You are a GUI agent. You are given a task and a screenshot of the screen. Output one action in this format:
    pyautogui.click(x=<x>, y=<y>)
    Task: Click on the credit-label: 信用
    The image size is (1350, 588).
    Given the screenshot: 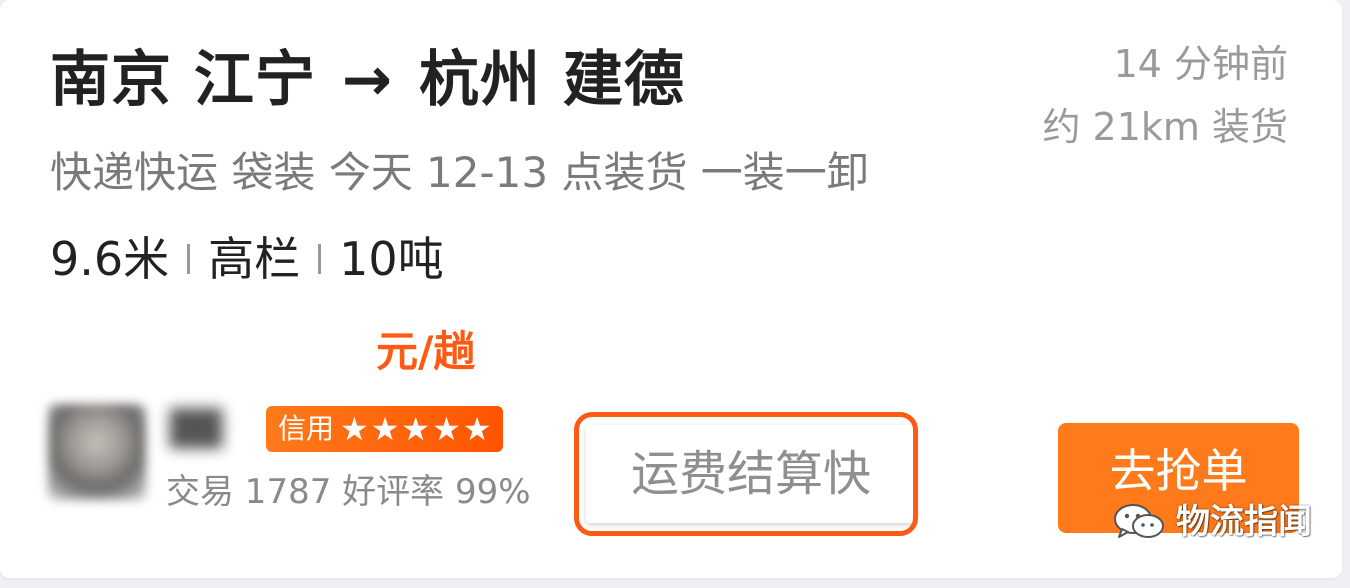 What is the action you would take?
    pyautogui.click(x=306, y=428)
    